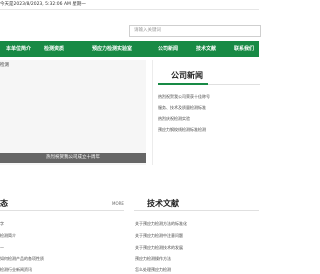  What do you see at coordinates (73, 158) in the screenshot?
I see `banner-caption: 热烈祝贺我公司成立十周年` at bounding box center [73, 158].